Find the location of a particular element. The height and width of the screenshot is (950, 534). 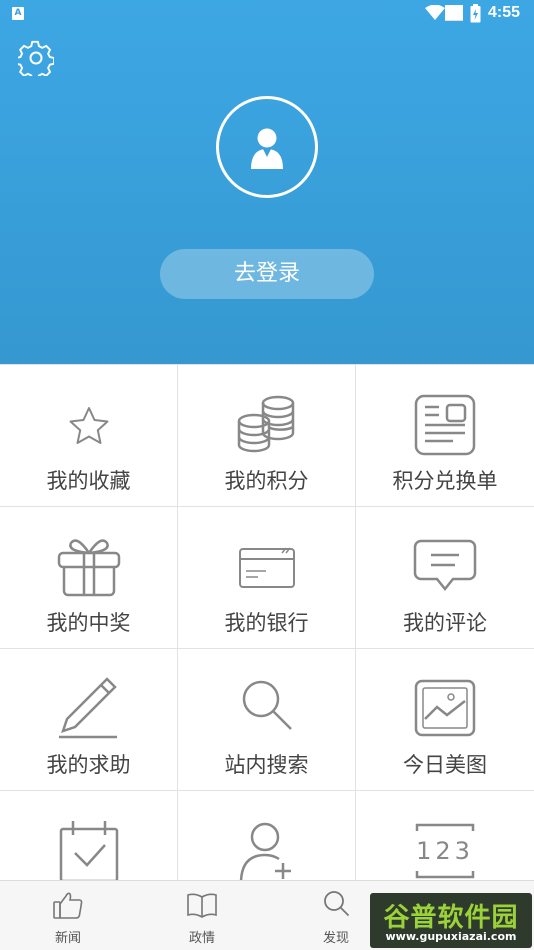

grid-item-favorites: 我的收藏 is located at coordinates (89, 436).